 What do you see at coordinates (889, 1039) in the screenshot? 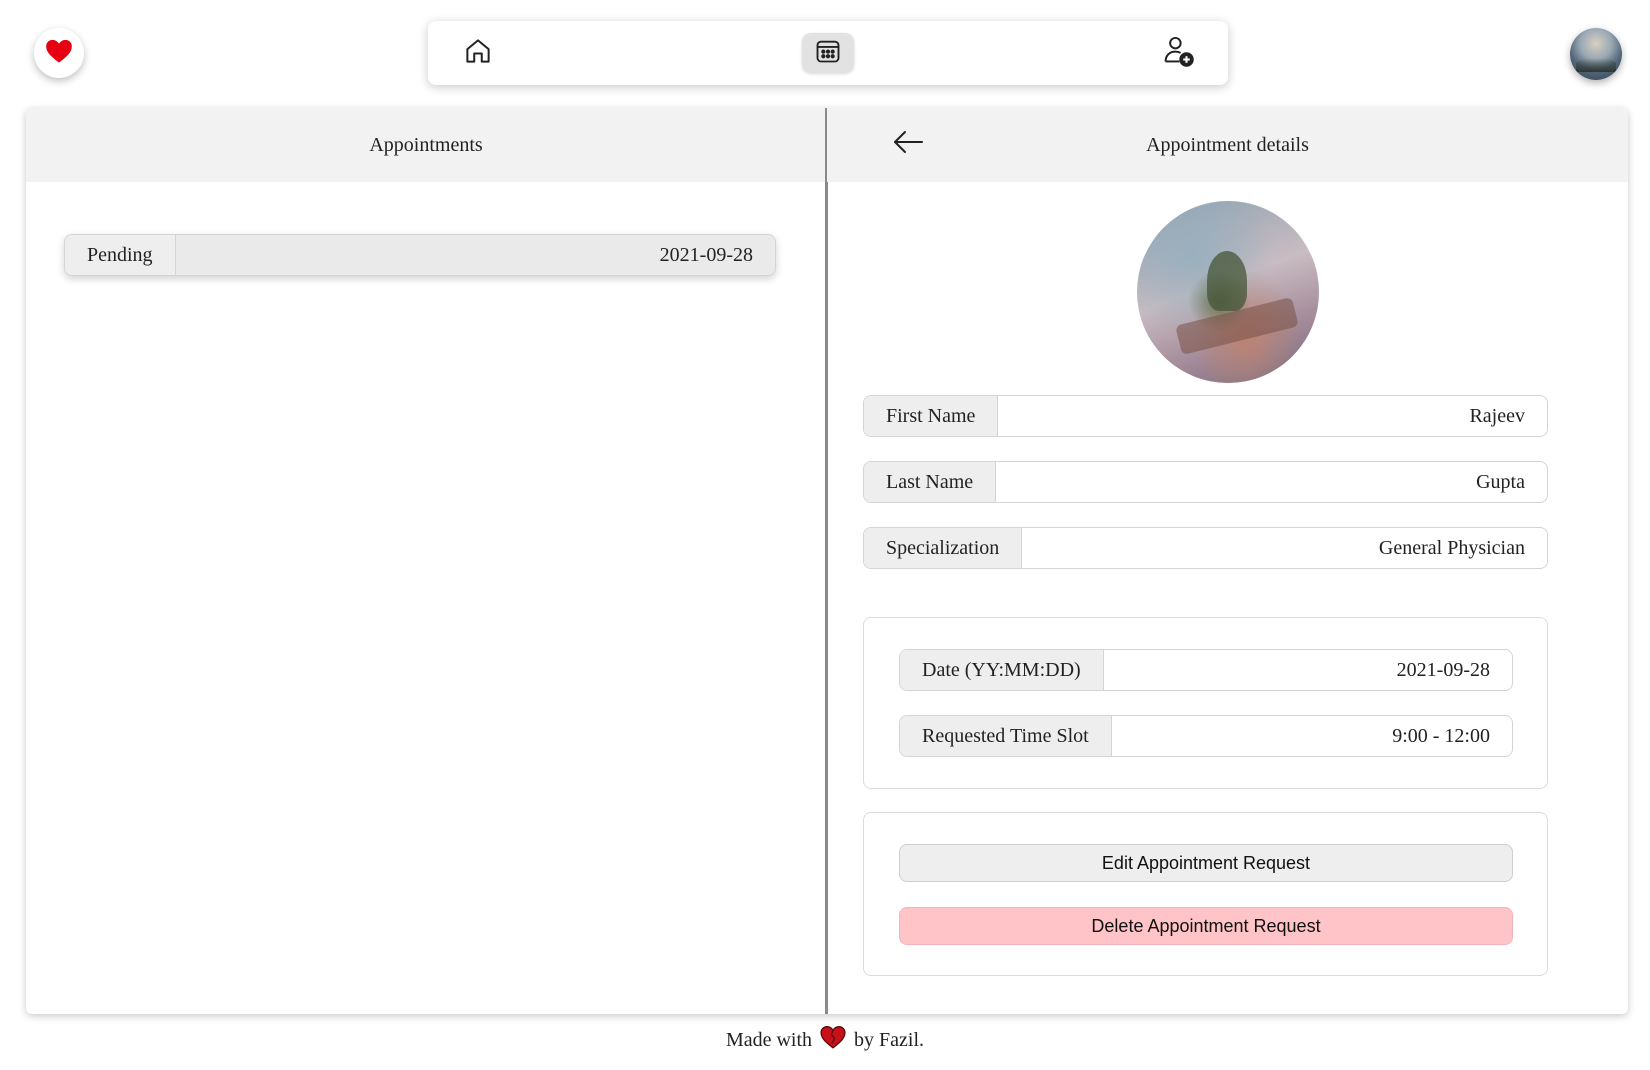
I see `footer-suffix: by Fazil.` at bounding box center [889, 1039].